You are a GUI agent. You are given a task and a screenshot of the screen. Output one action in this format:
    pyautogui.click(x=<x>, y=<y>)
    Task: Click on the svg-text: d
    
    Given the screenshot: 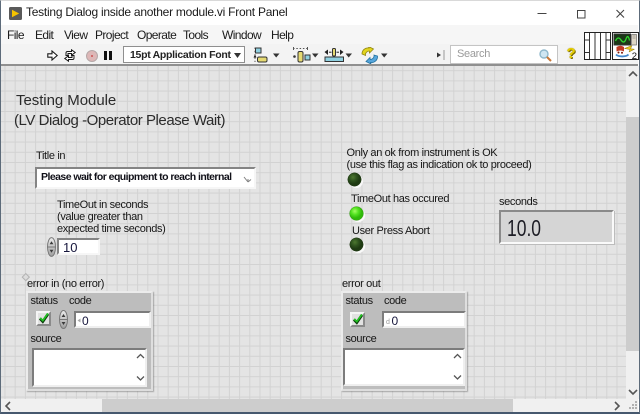 What is the action you would take?
    pyautogui.click(x=388, y=322)
    